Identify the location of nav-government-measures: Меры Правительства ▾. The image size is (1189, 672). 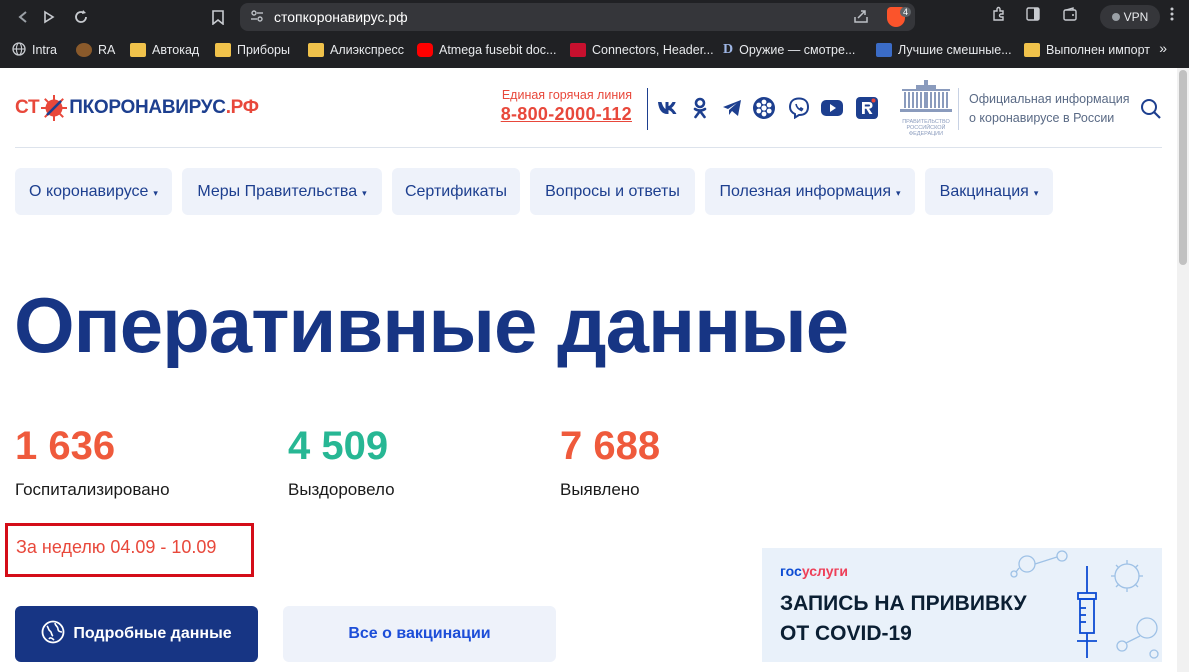
(282, 191).